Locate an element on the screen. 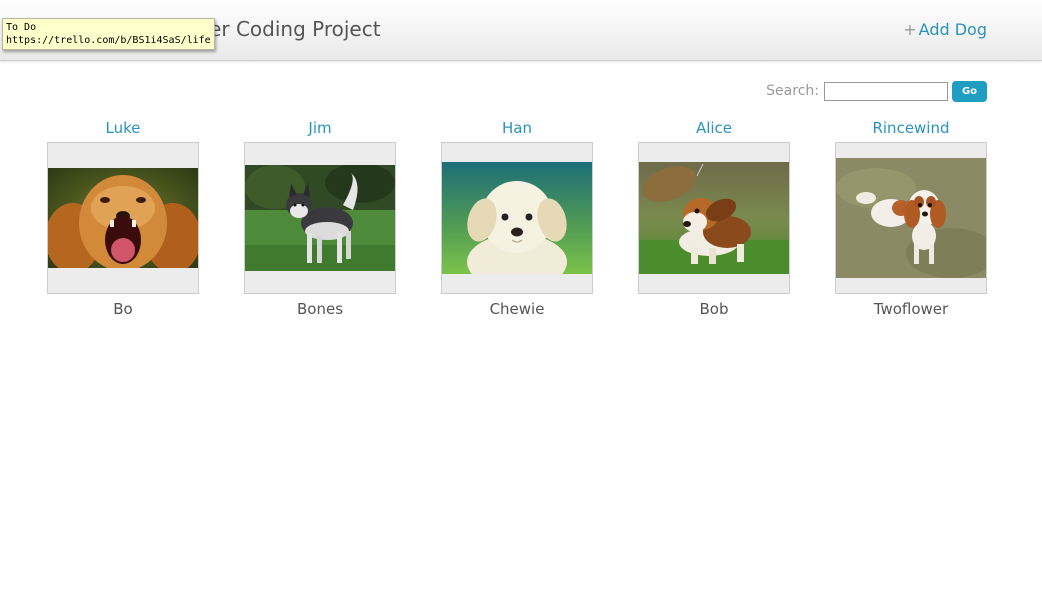 The image size is (1042, 613). tooltip-title: To Do is located at coordinates (21, 27).